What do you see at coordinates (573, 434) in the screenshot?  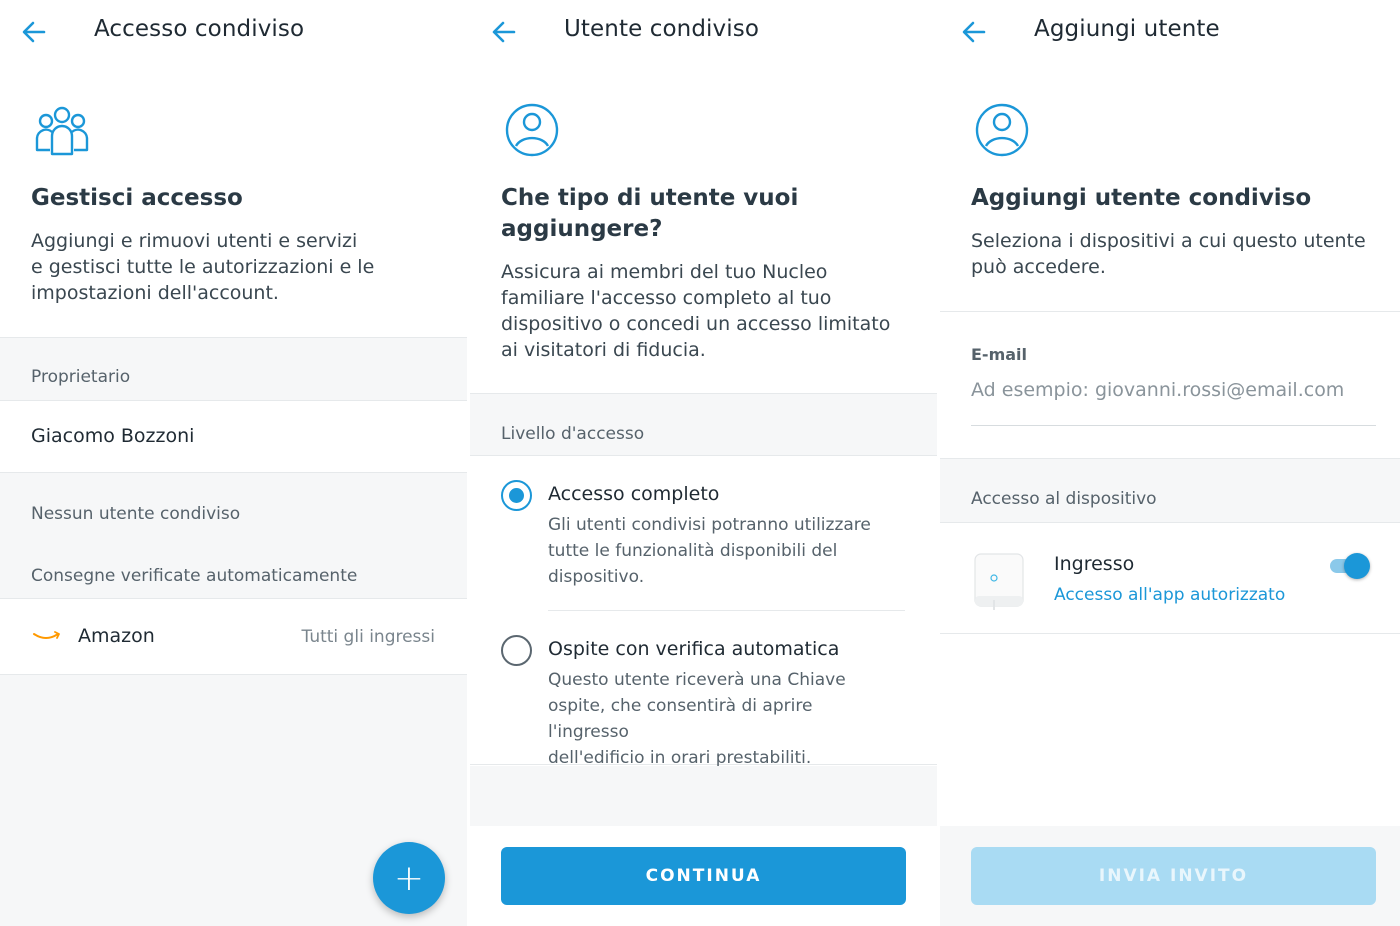 I see `access-level-label: Livello d'accesso` at bounding box center [573, 434].